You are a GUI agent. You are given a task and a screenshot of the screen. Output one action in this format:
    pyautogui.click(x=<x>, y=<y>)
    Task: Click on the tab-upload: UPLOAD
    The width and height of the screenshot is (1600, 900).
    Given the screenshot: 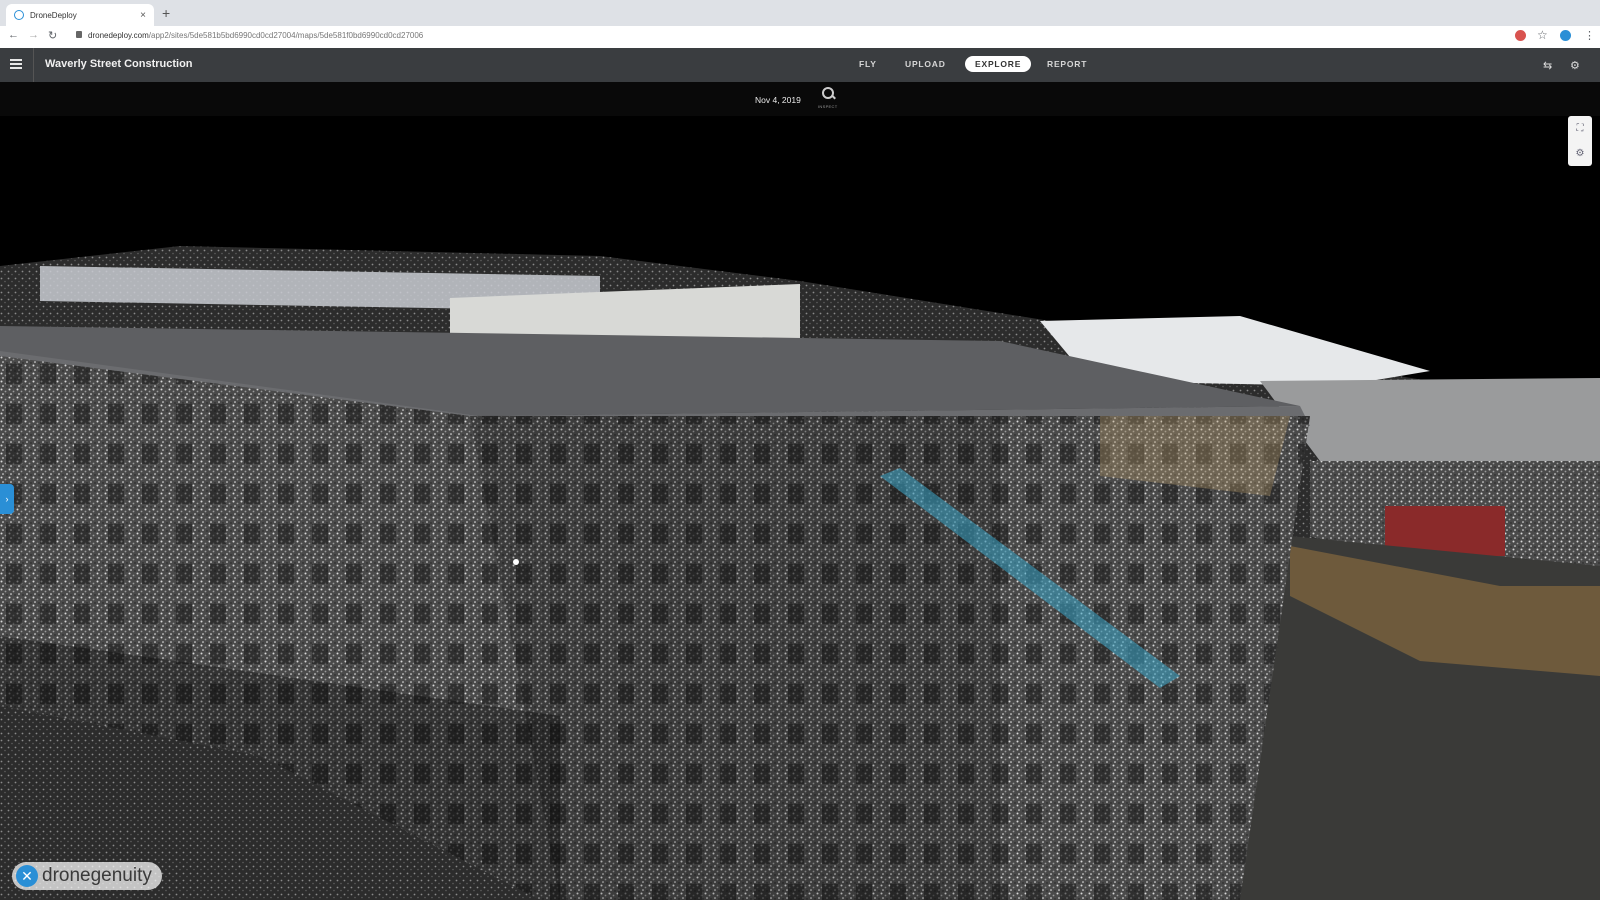 What is the action you would take?
    pyautogui.click(x=925, y=64)
    